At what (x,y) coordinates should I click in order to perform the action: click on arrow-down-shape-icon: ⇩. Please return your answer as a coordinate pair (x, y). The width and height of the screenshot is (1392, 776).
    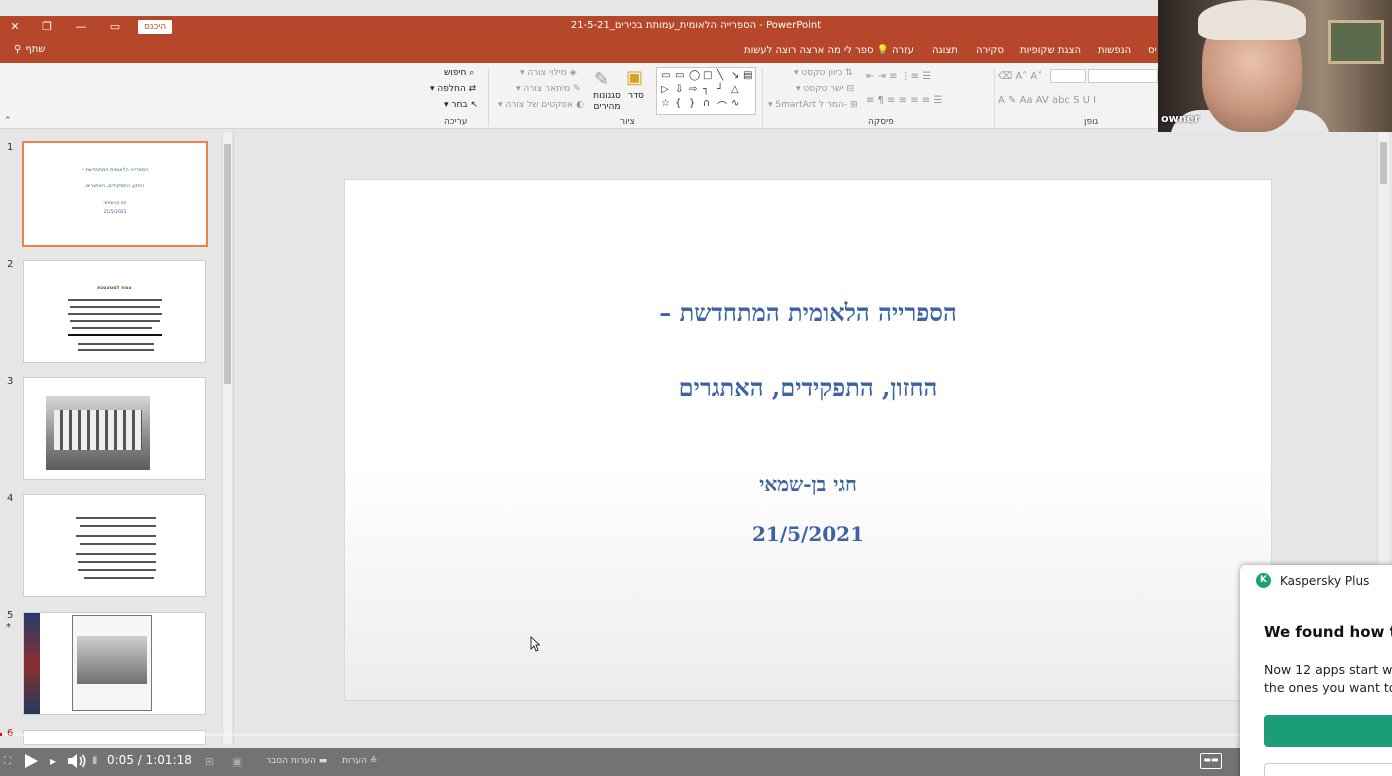
    Looking at the image, I should click on (679, 89).